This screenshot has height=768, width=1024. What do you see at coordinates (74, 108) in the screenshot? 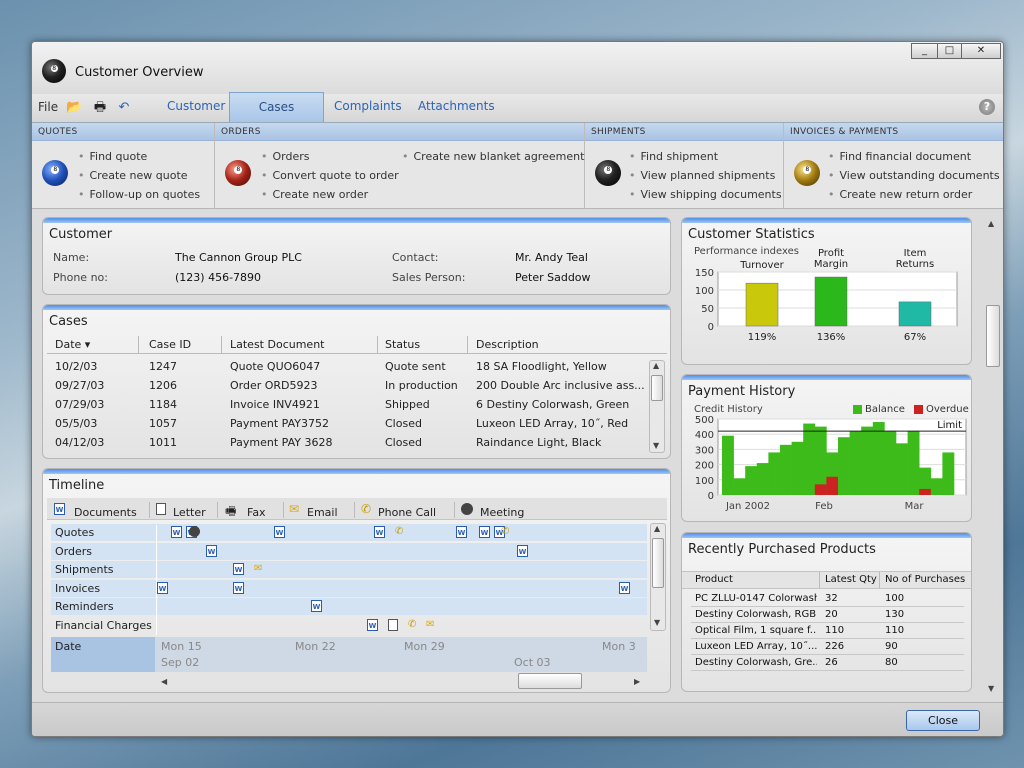
I see `open-folder-icon: 📂` at bounding box center [74, 108].